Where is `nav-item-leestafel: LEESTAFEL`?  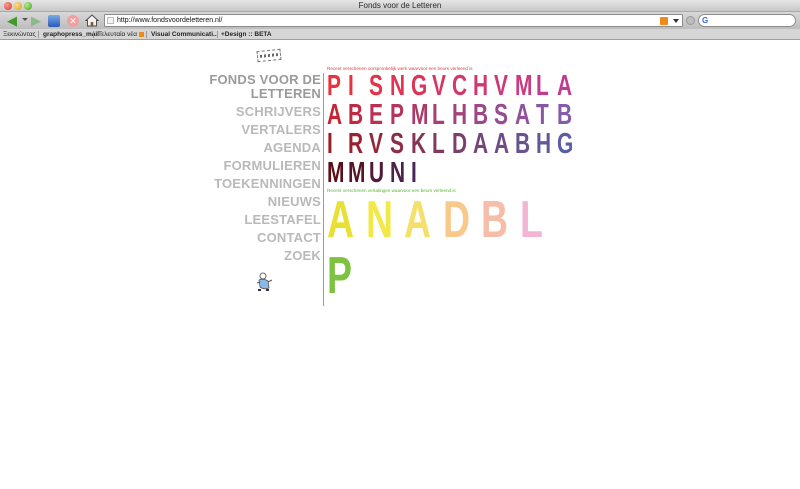
nav-item-leestafel: LEESTAFEL is located at coordinates (265, 220).